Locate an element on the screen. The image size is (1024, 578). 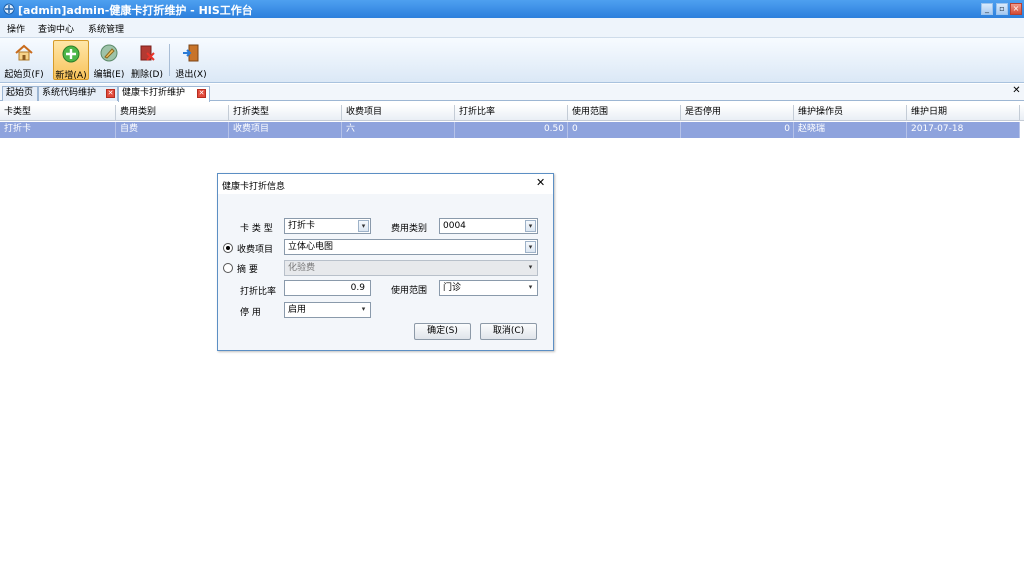
home-button: 起始页(F) is located at coordinates (24, 60).